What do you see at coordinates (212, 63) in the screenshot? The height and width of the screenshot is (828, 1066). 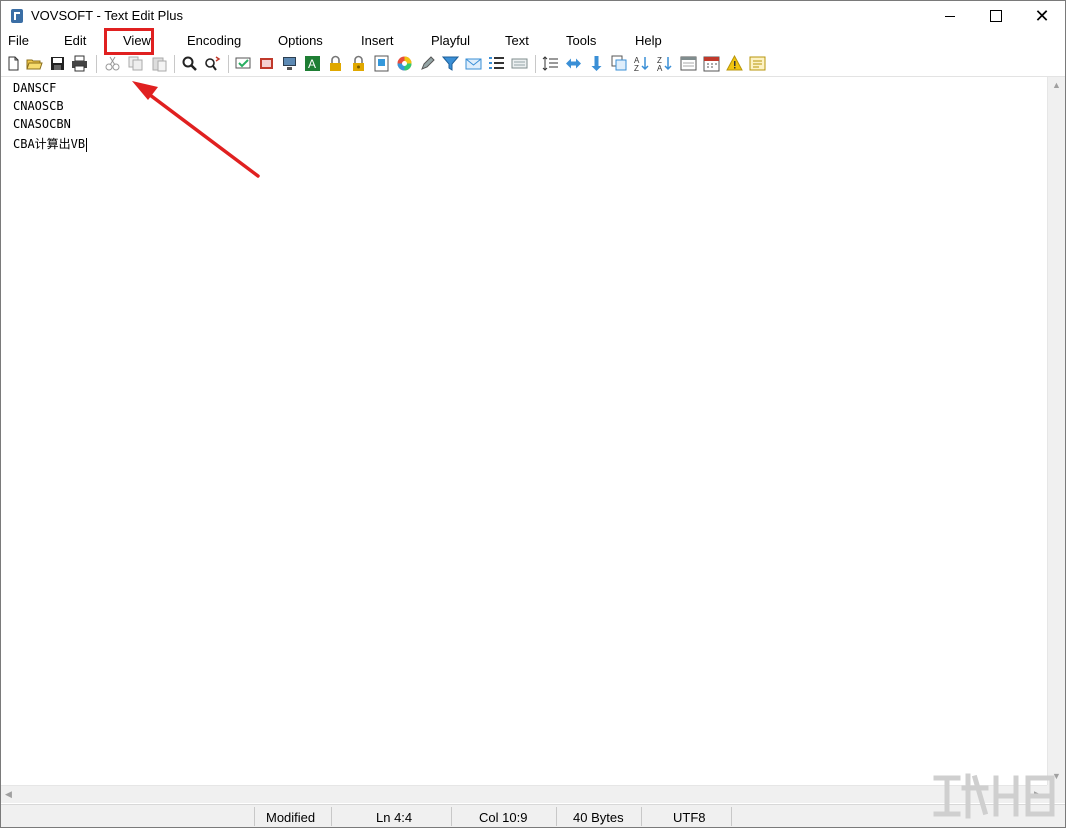 I see `replace-icon` at bounding box center [212, 63].